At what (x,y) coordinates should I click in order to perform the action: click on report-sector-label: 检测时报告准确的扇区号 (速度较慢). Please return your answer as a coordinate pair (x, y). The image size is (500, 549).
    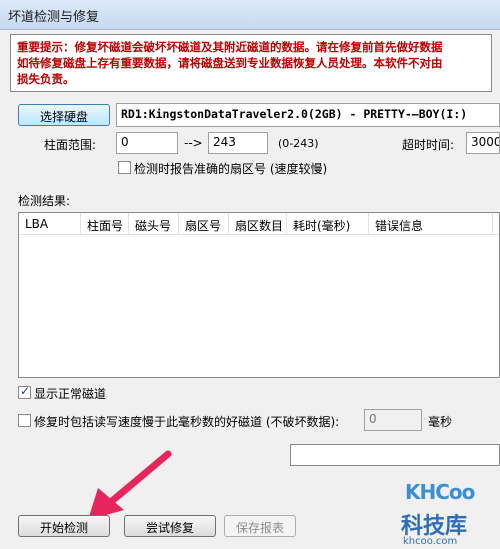
    Looking at the image, I should click on (231, 169).